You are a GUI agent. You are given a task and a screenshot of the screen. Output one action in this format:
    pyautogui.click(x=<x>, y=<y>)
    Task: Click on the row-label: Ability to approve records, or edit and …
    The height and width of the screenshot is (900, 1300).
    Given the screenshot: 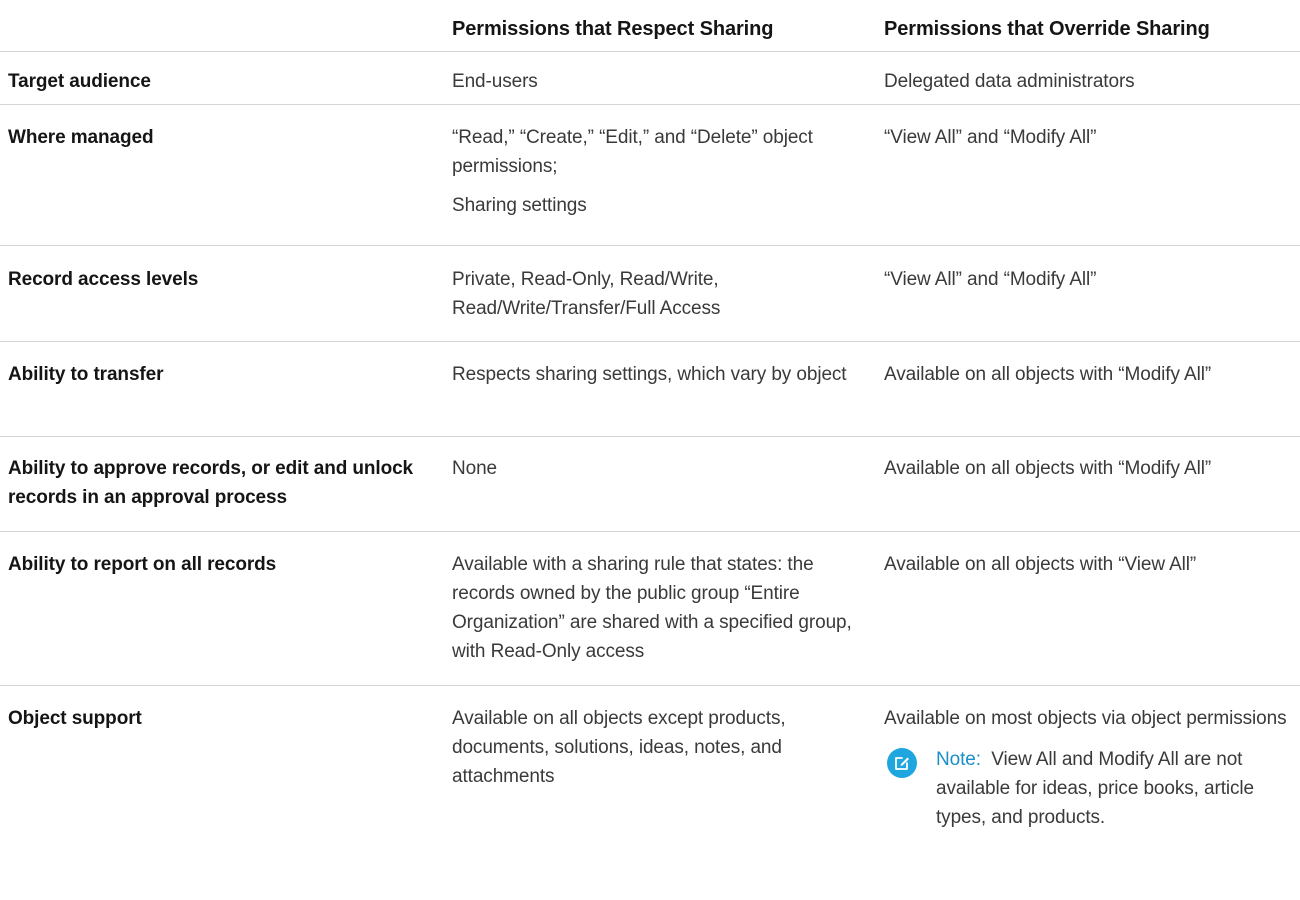 What is the action you would take?
    pyautogui.click(x=211, y=483)
    